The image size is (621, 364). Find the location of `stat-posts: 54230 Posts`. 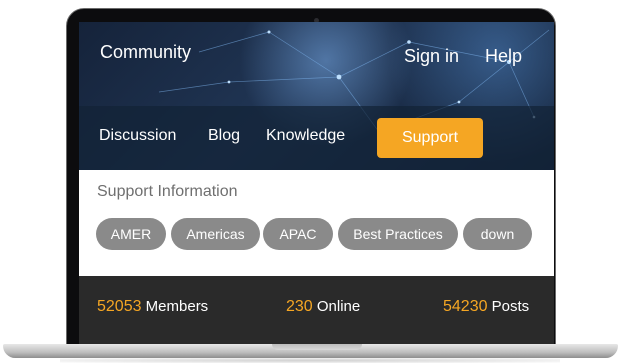

stat-posts: 54230 Posts is located at coordinates (486, 307).